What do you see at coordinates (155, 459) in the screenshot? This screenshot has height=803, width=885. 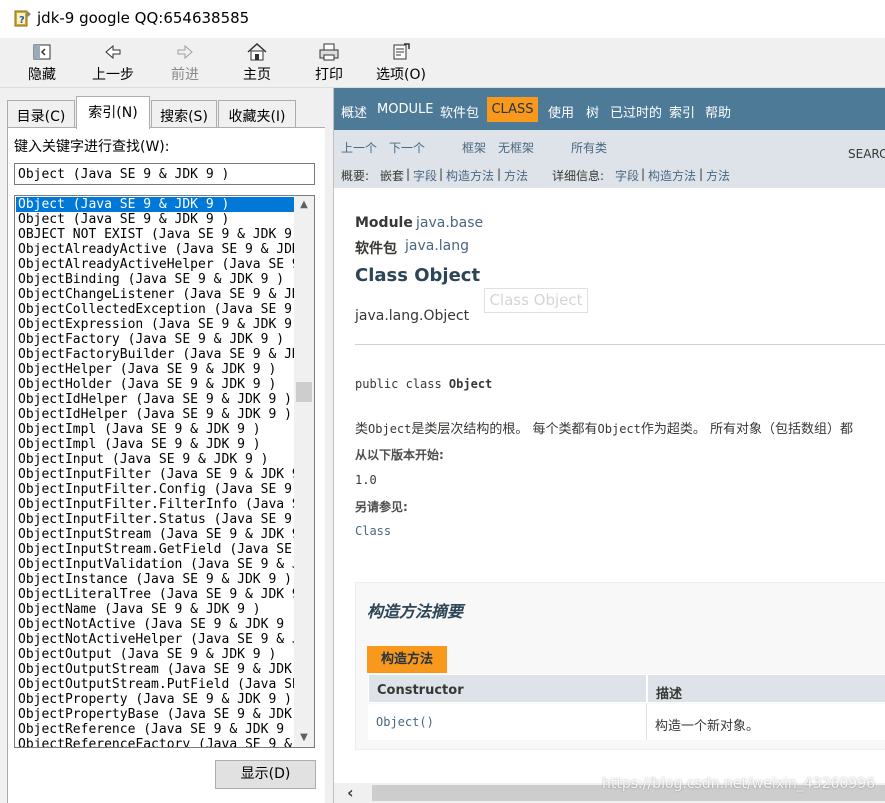 I see `list-item: ObjectInput (Java SE 9 & JDK 9 )` at bounding box center [155, 459].